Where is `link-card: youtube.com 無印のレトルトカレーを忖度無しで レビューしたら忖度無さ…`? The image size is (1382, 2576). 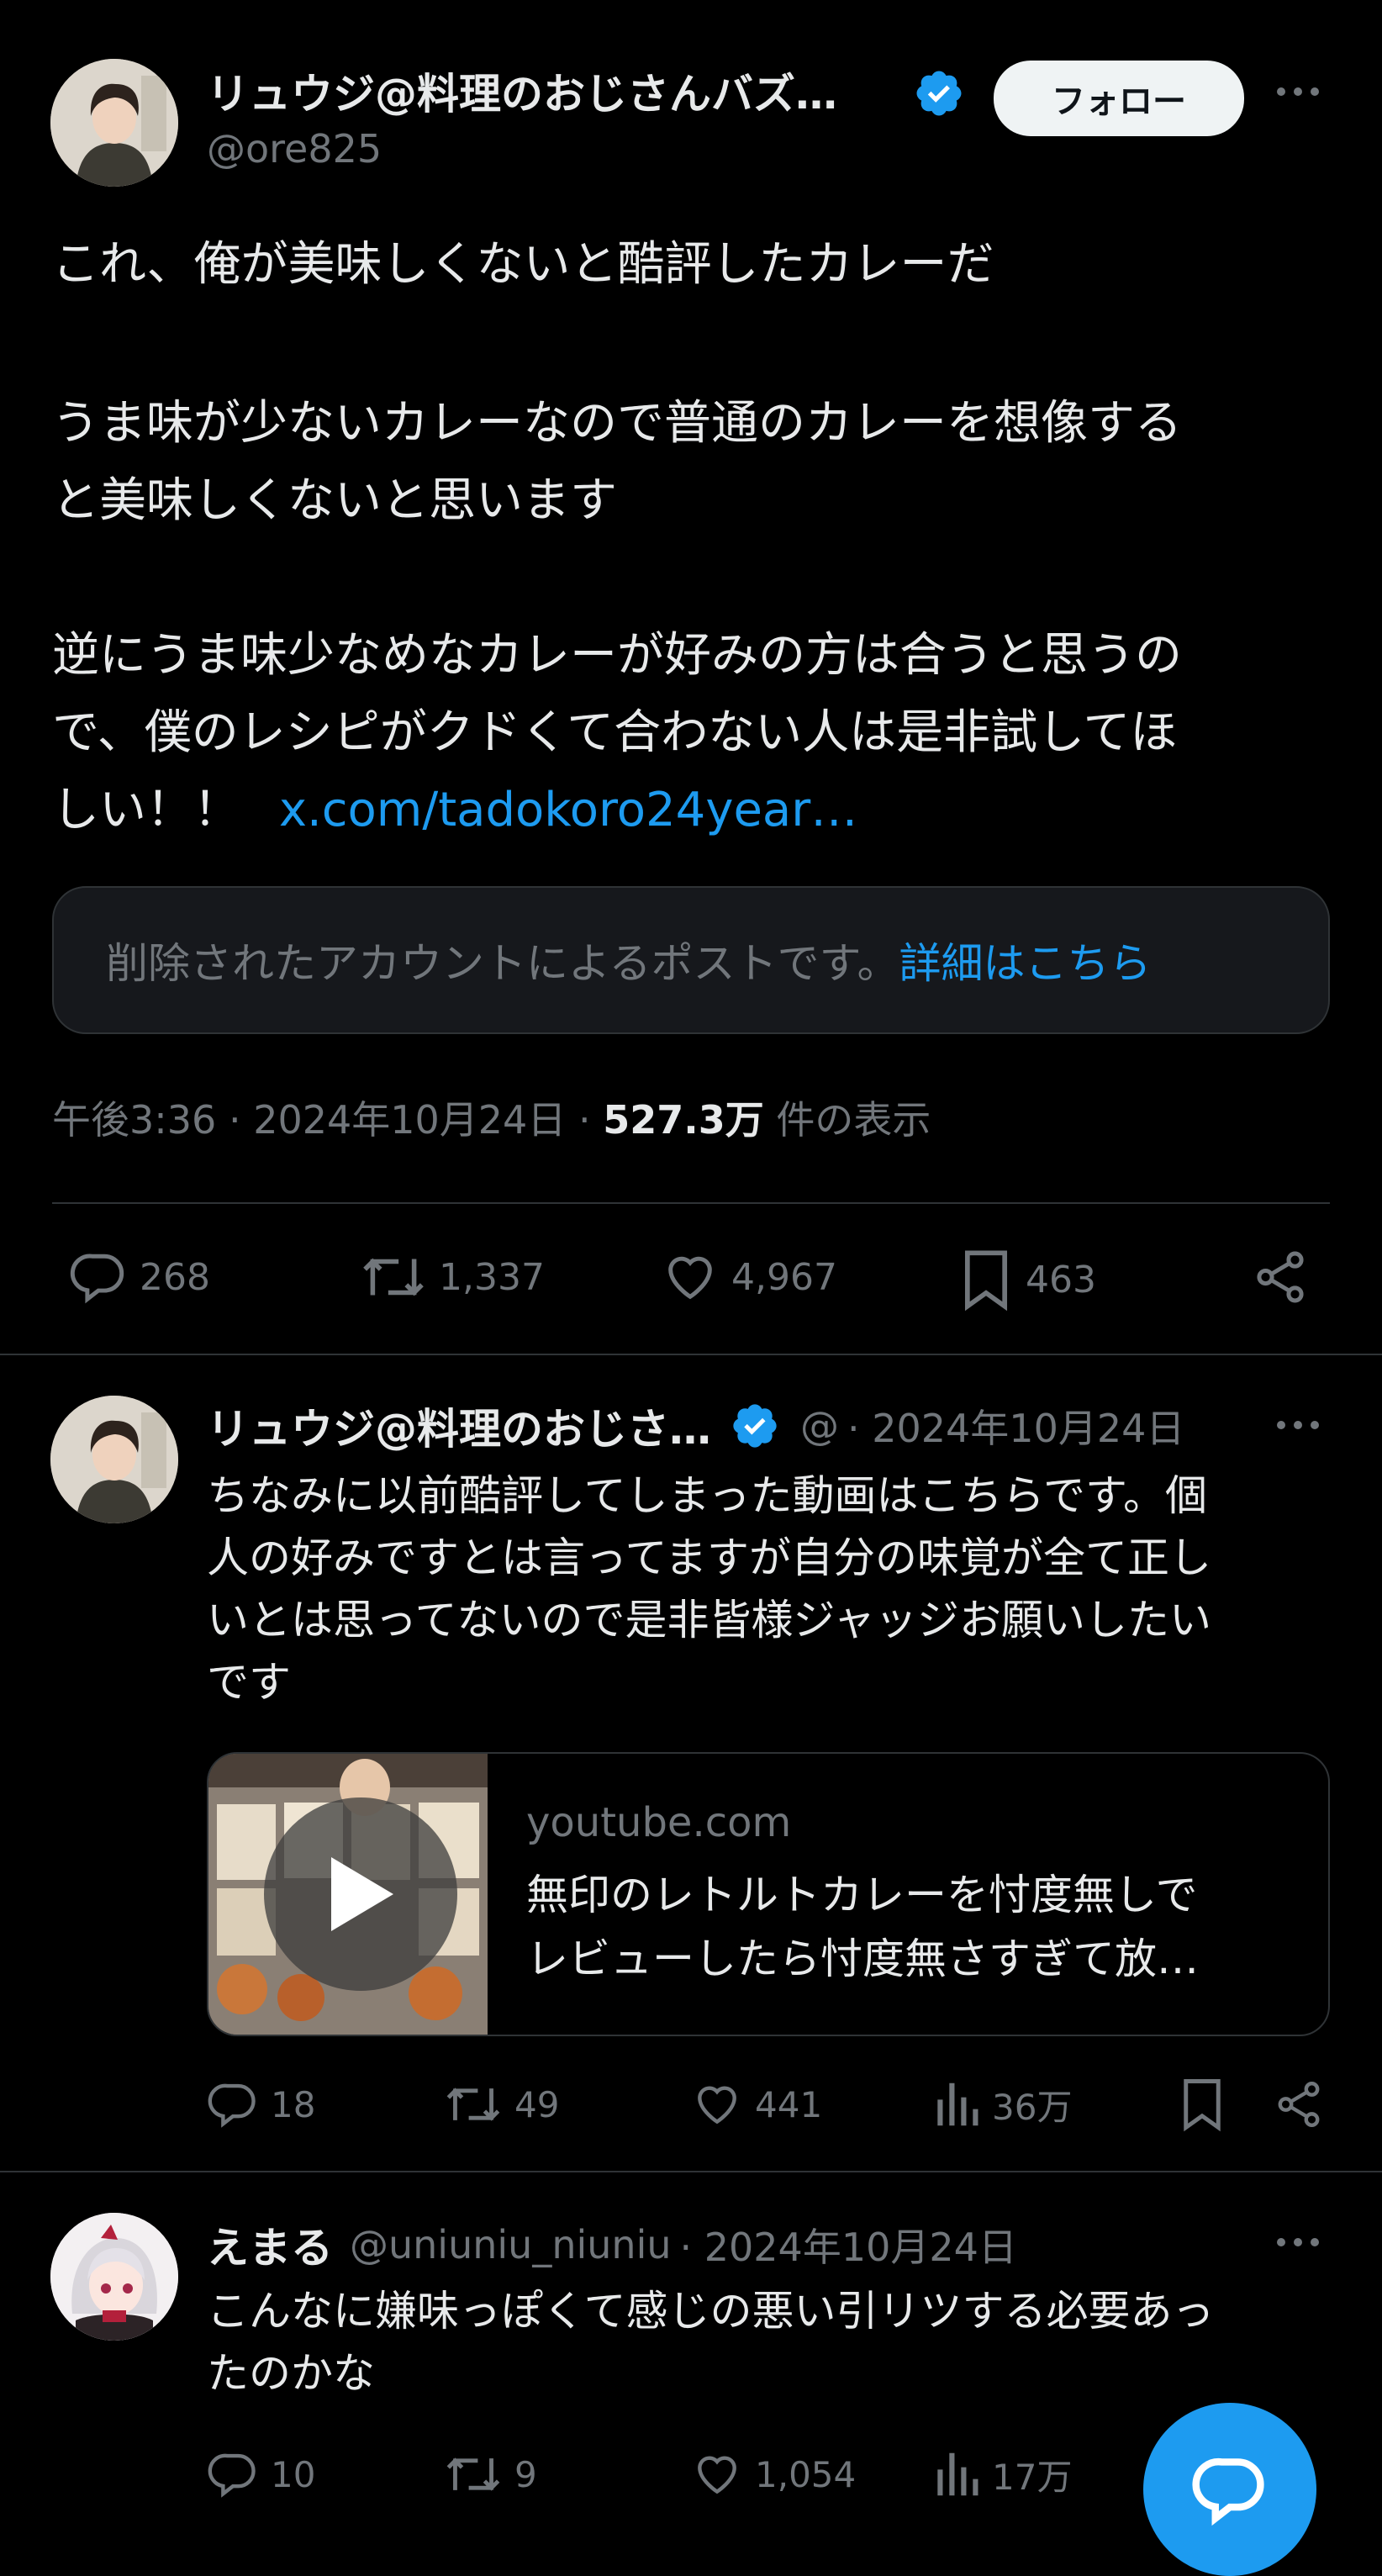
link-card: youtube.com 無印のレトルトカレーを忖度無しで レビューしたら忖度無さ… is located at coordinates (768, 1894).